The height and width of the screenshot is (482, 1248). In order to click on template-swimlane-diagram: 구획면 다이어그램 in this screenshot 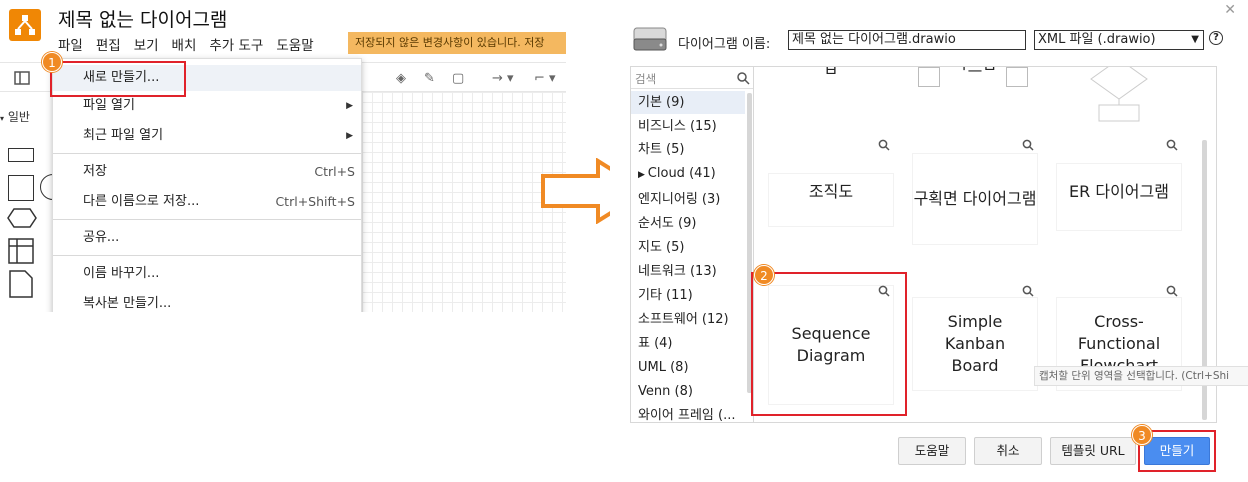, I will do `click(975, 199)`.